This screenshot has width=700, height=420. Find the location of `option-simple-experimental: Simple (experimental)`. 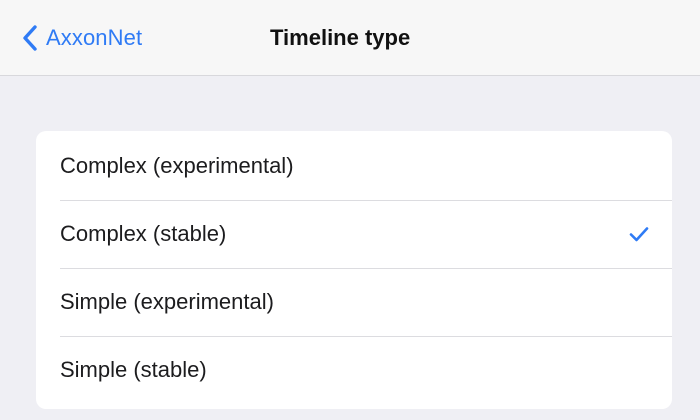

option-simple-experimental: Simple (experimental) is located at coordinates (354, 302).